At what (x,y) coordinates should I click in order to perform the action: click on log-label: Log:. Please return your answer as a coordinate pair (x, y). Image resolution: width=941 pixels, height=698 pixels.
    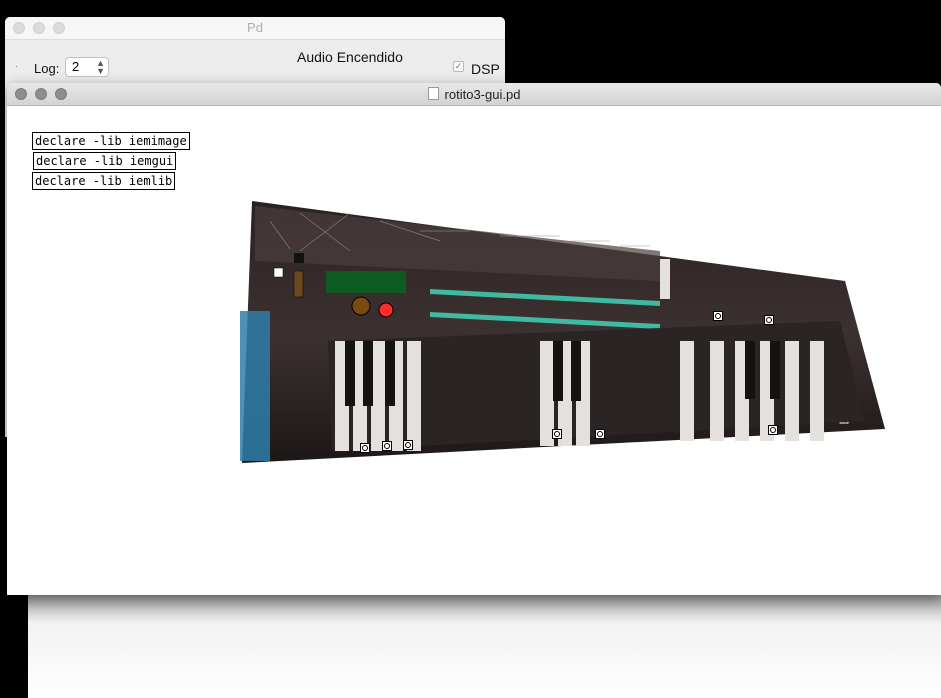
    Looking at the image, I should click on (47, 68).